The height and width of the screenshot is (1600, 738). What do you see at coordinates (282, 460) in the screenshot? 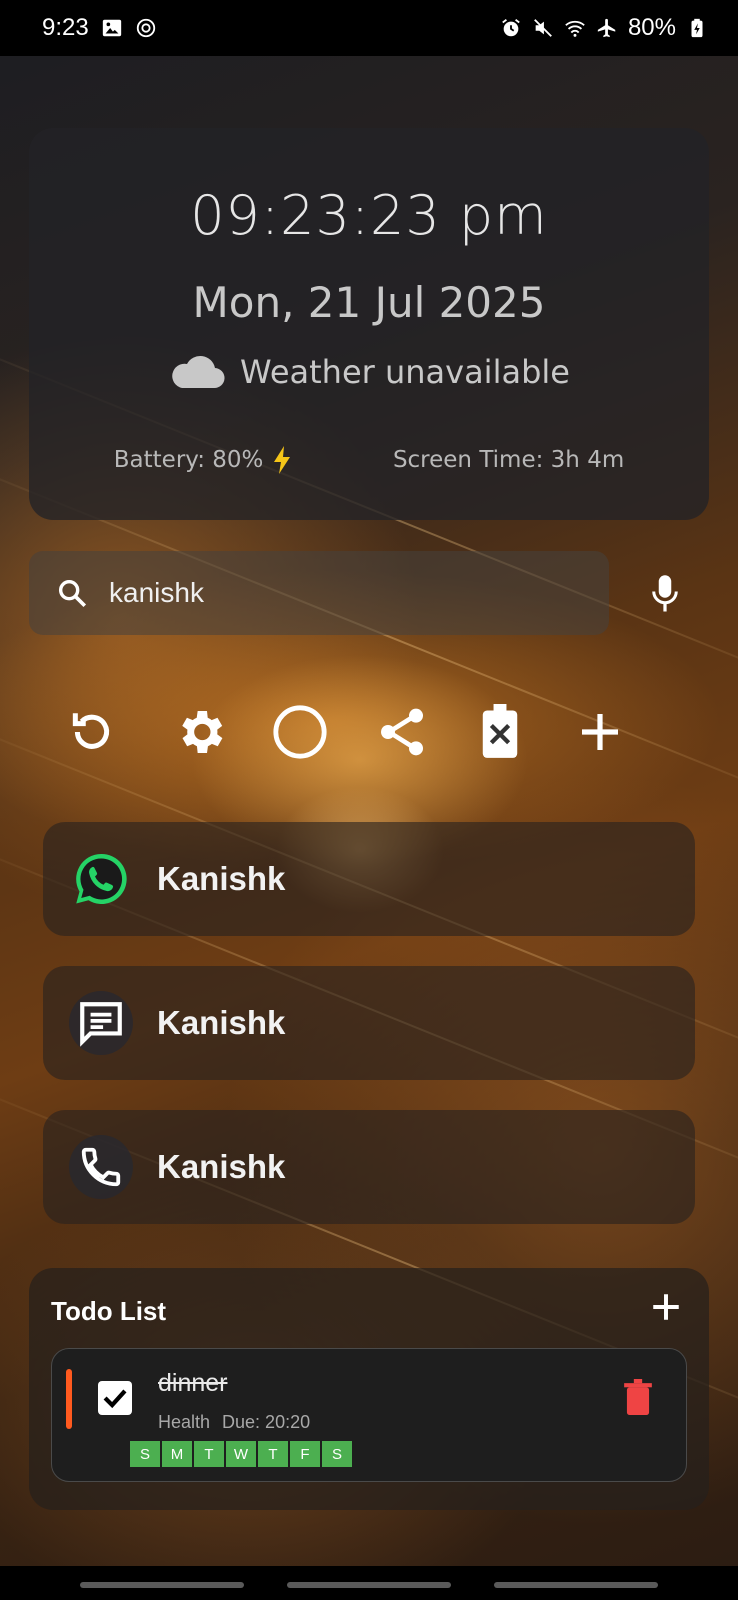
I see `lightning-icon` at bounding box center [282, 460].